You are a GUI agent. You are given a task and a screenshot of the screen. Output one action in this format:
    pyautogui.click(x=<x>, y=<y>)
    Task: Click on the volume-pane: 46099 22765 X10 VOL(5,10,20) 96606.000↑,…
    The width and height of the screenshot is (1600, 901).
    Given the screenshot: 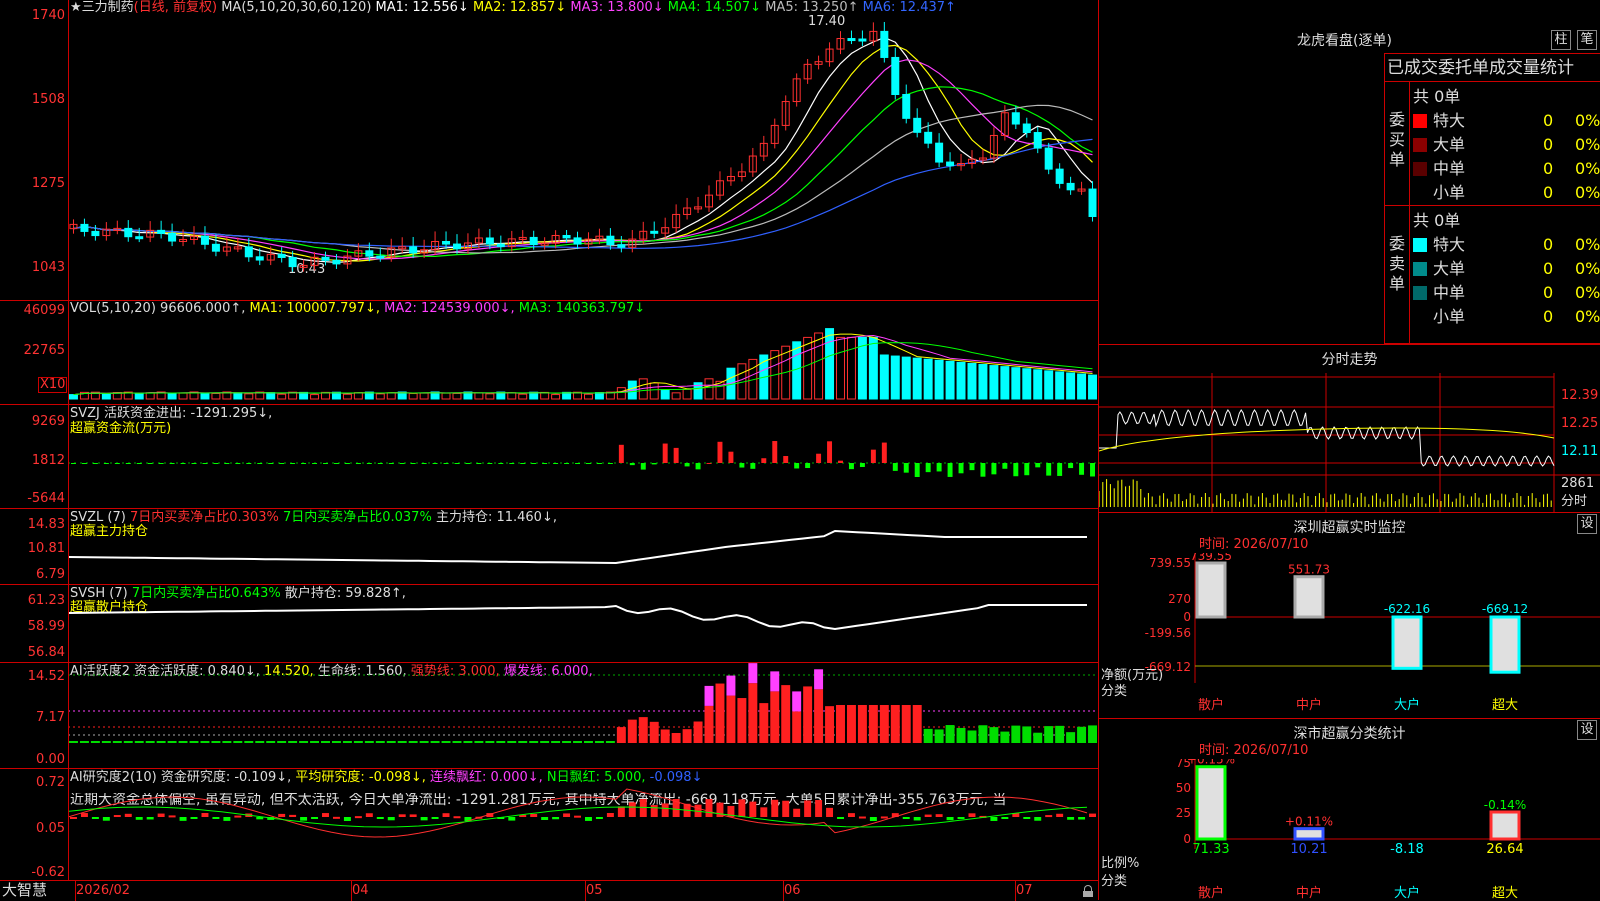 What is the action you would take?
    pyautogui.click(x=549, y=352)
    